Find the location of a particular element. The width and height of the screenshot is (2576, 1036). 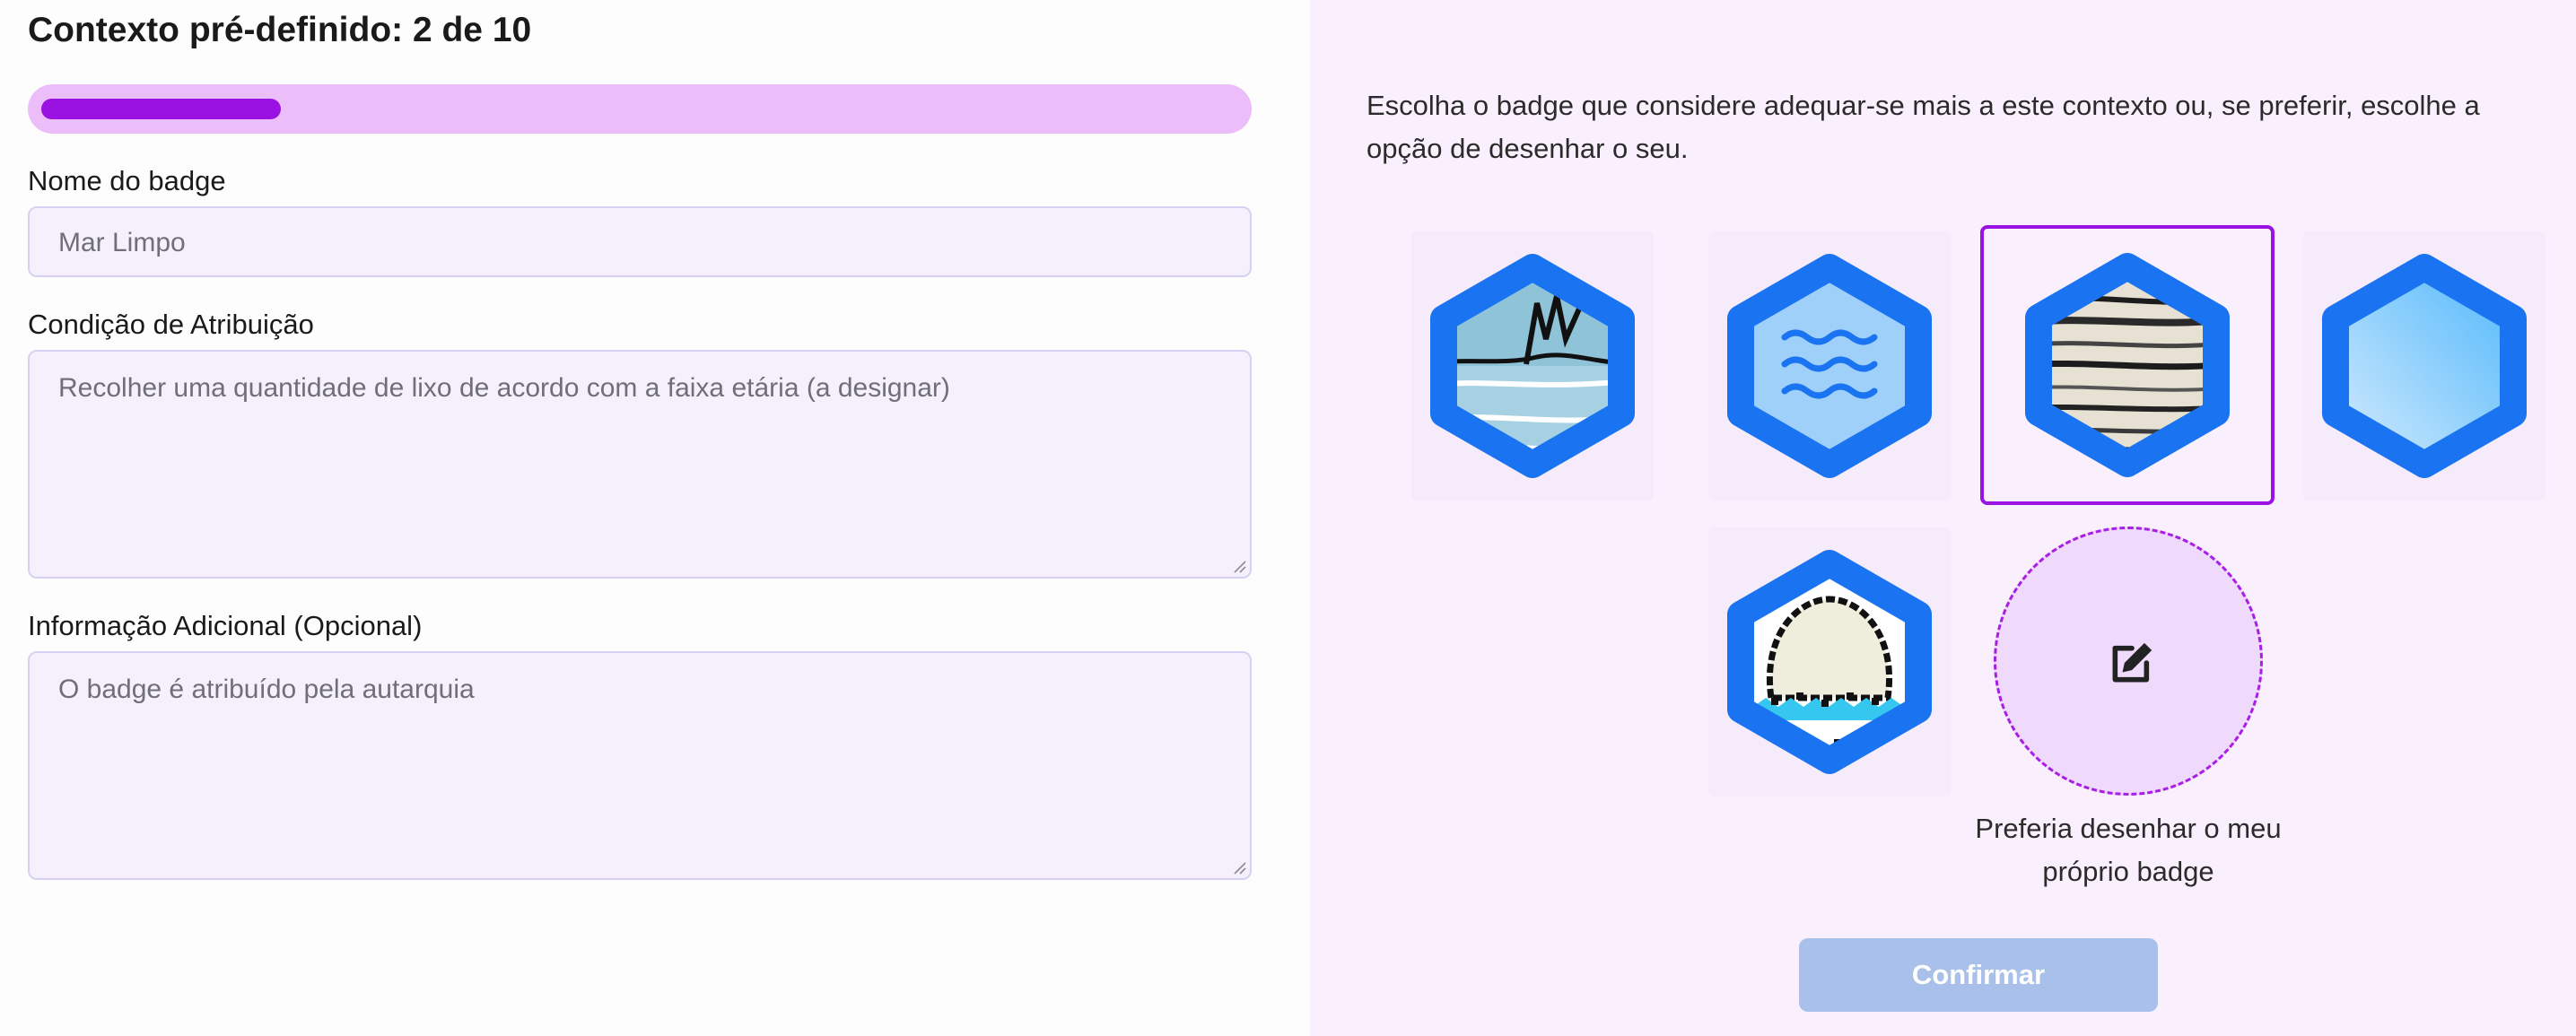

badge-option-3-selected is located at coordinates (2128, 365).